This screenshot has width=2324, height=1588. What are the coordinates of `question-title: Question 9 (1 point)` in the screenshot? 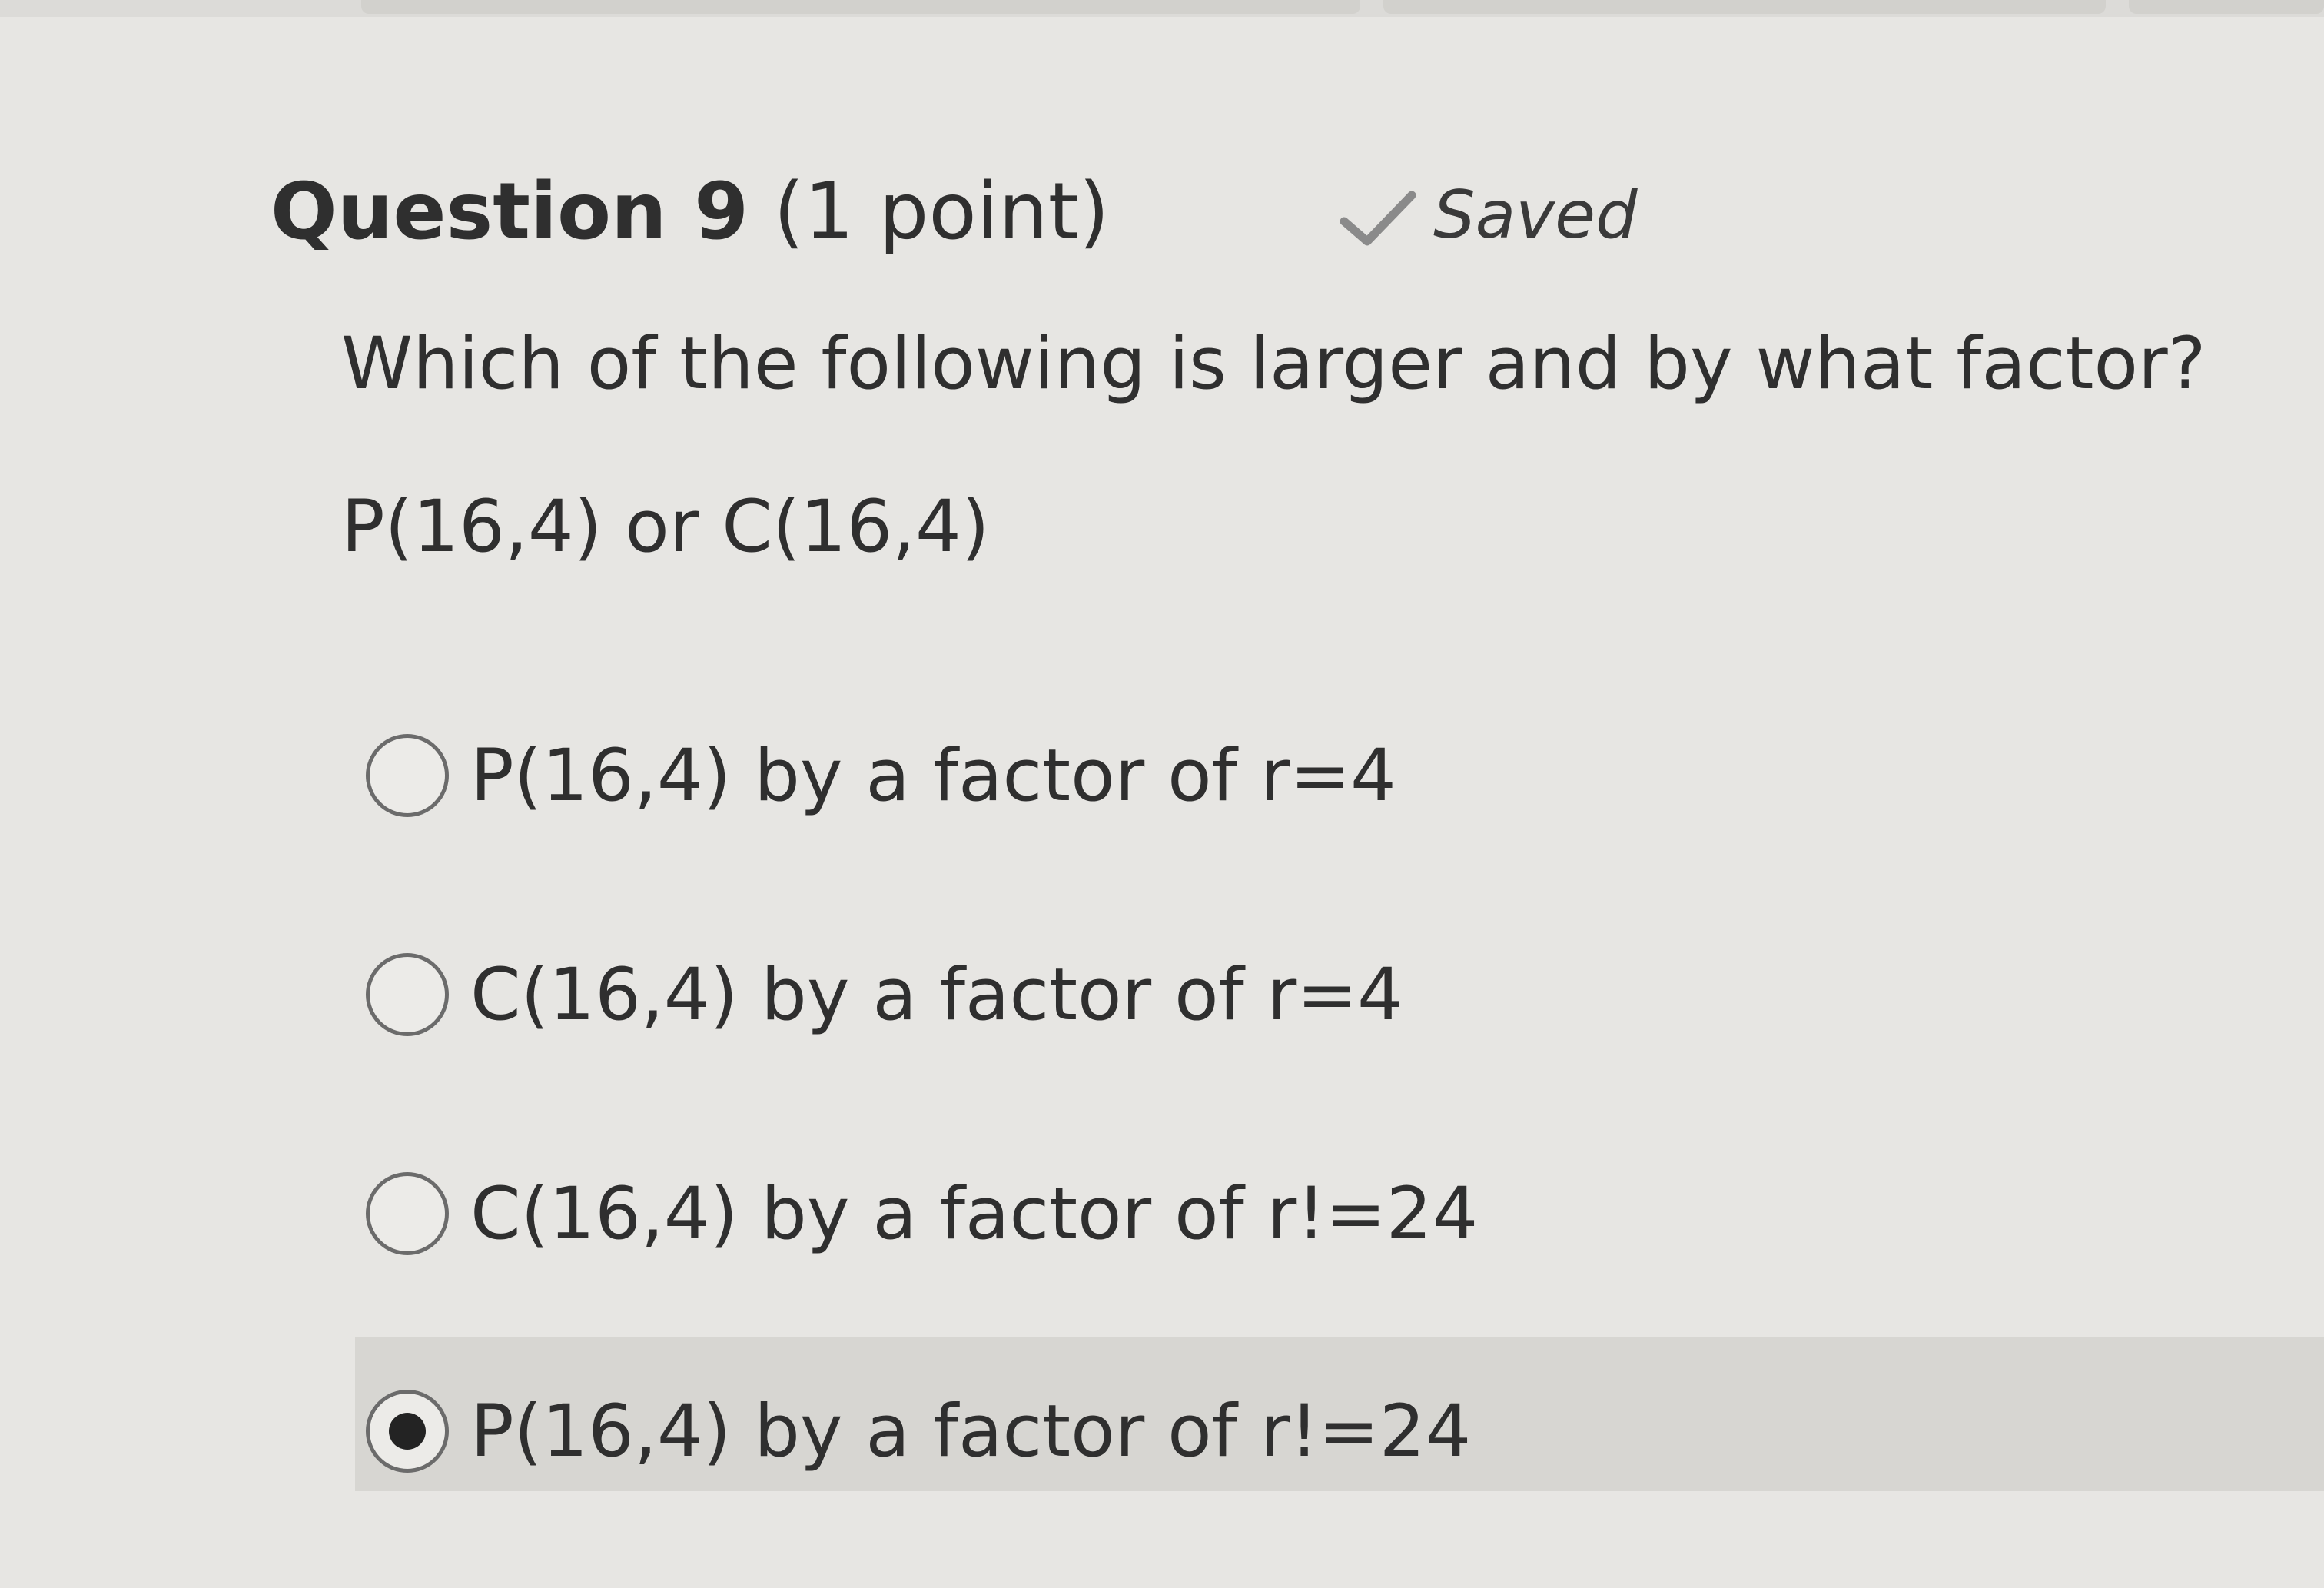 It's located at (690, 212).